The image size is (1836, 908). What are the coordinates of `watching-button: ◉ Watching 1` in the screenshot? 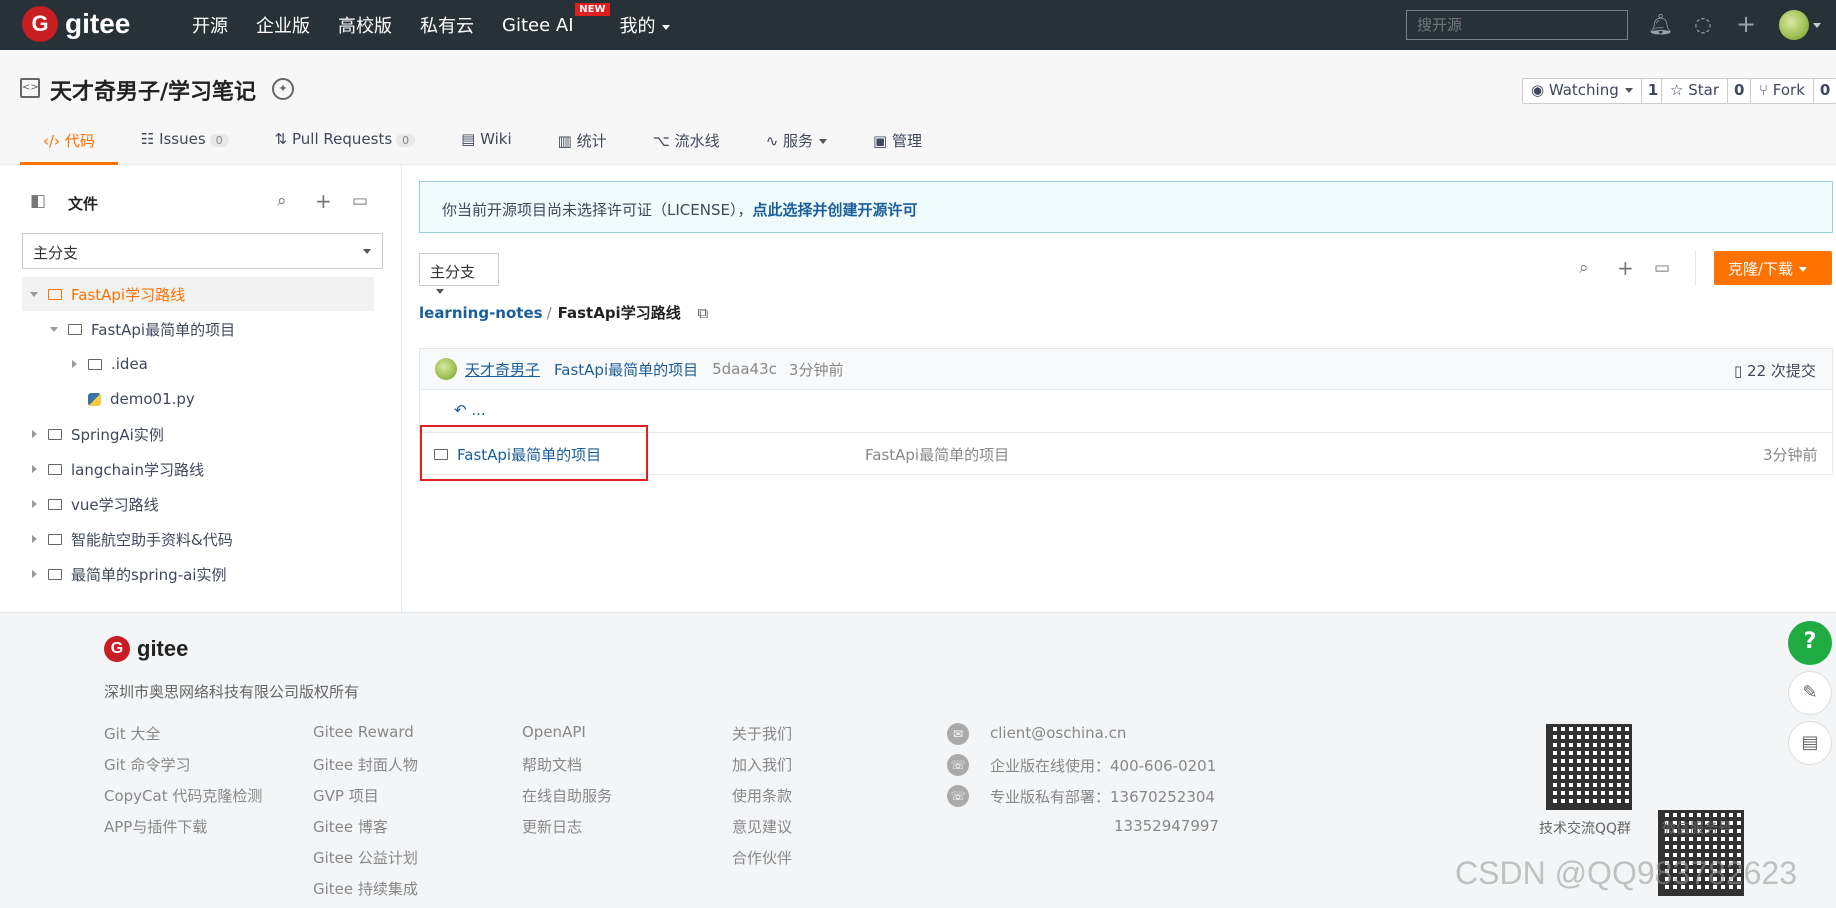 It's located at (1594, 91).